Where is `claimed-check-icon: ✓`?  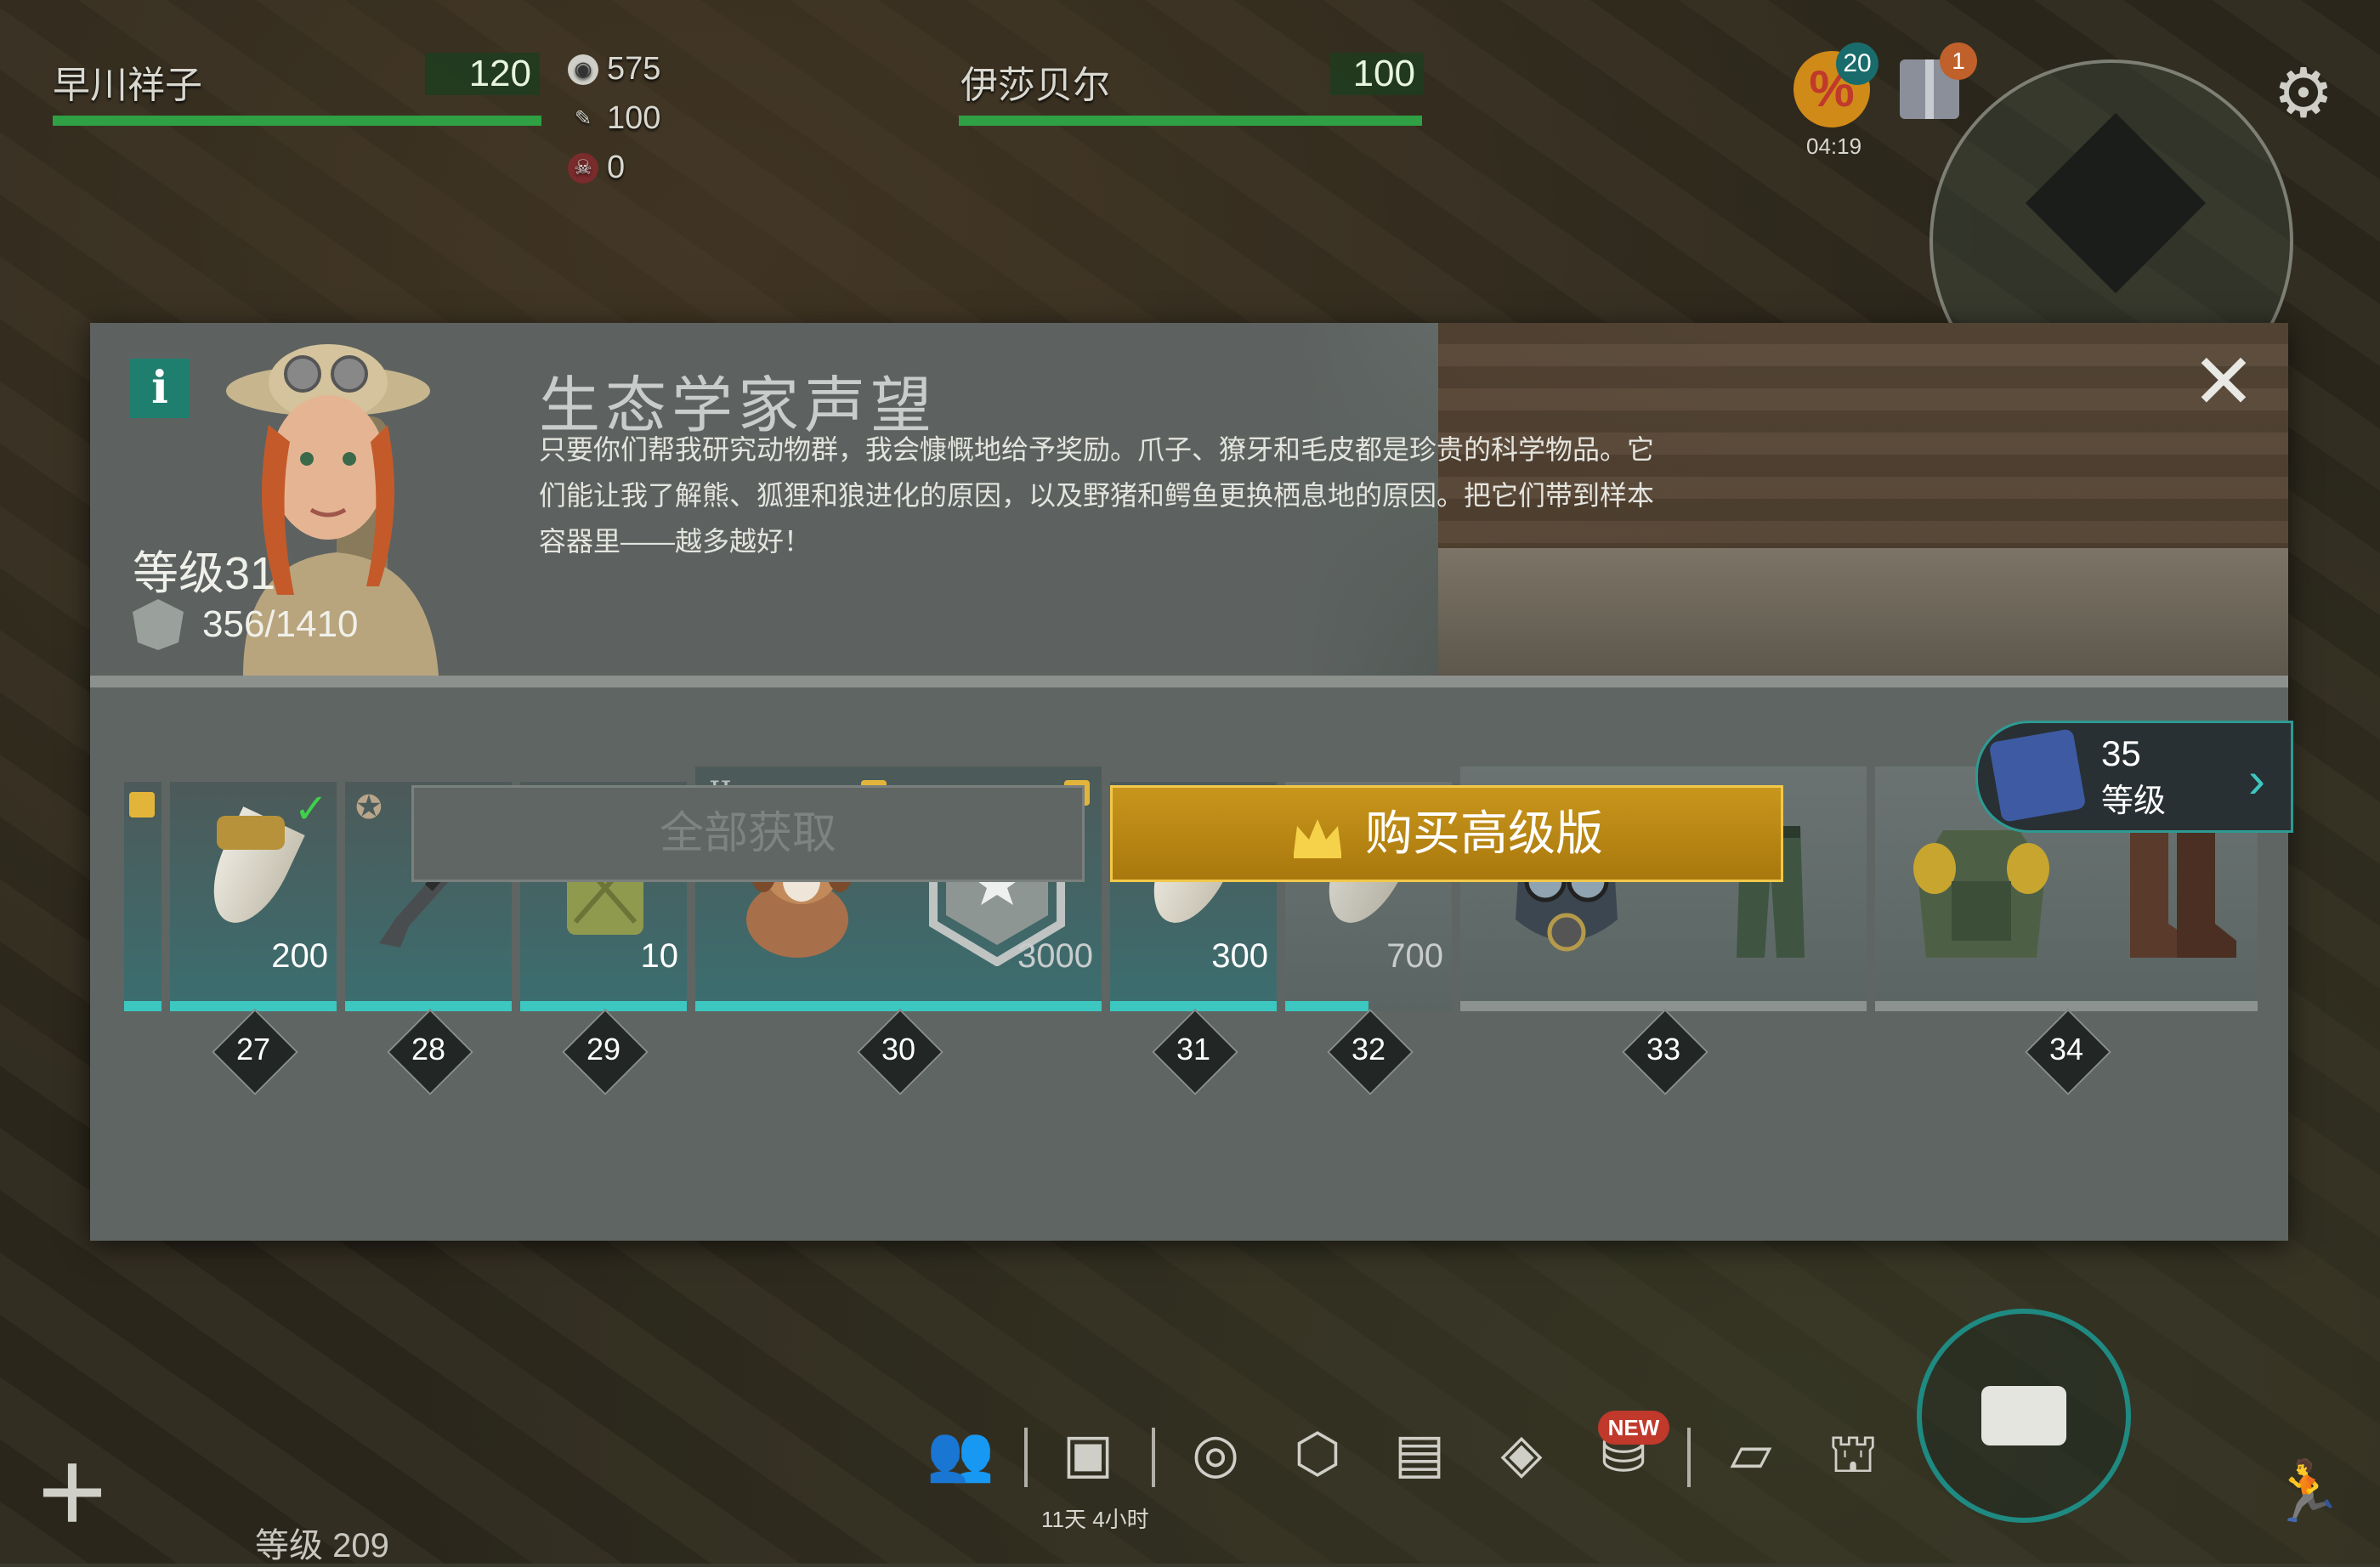 claimed-check-icon: ✓ is located at coordinates (310, 809).